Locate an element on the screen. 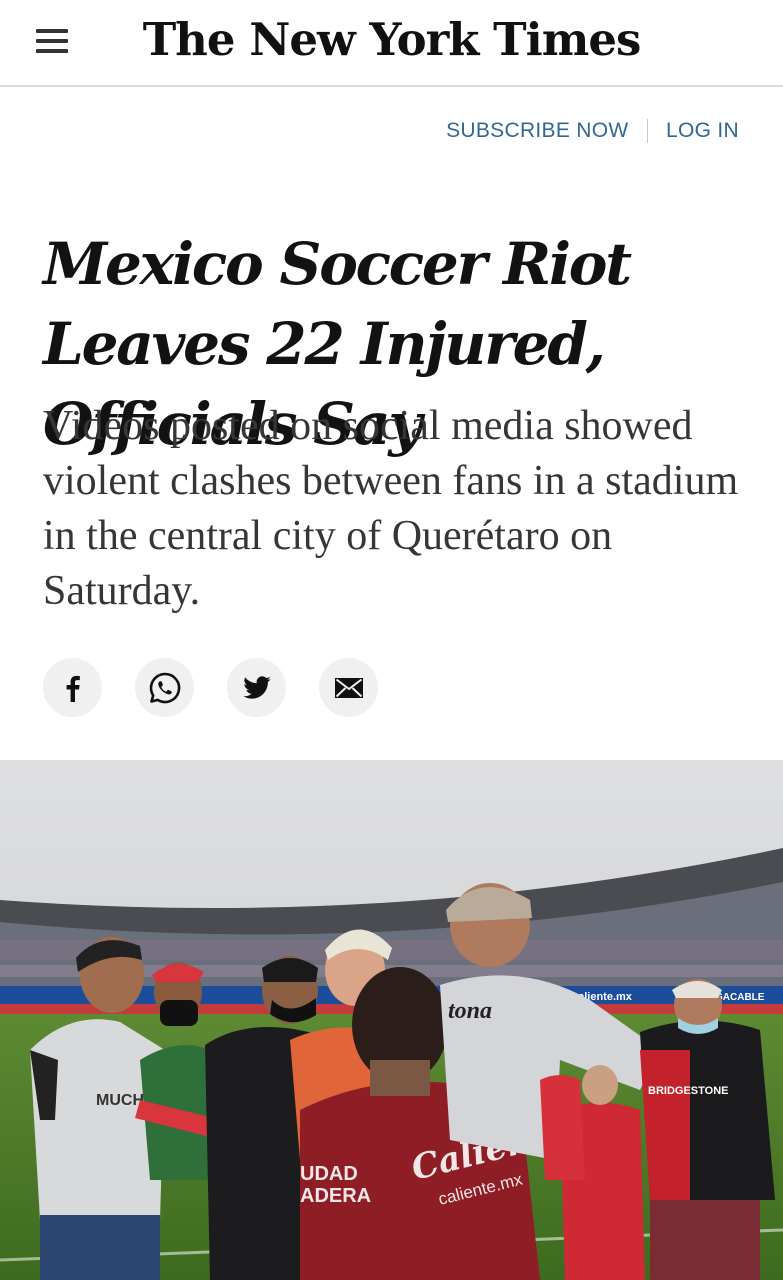 This screenshot has height=1280, width=783. jersey-chest-line-1: UDAD is located at coordinates (329, 1174).